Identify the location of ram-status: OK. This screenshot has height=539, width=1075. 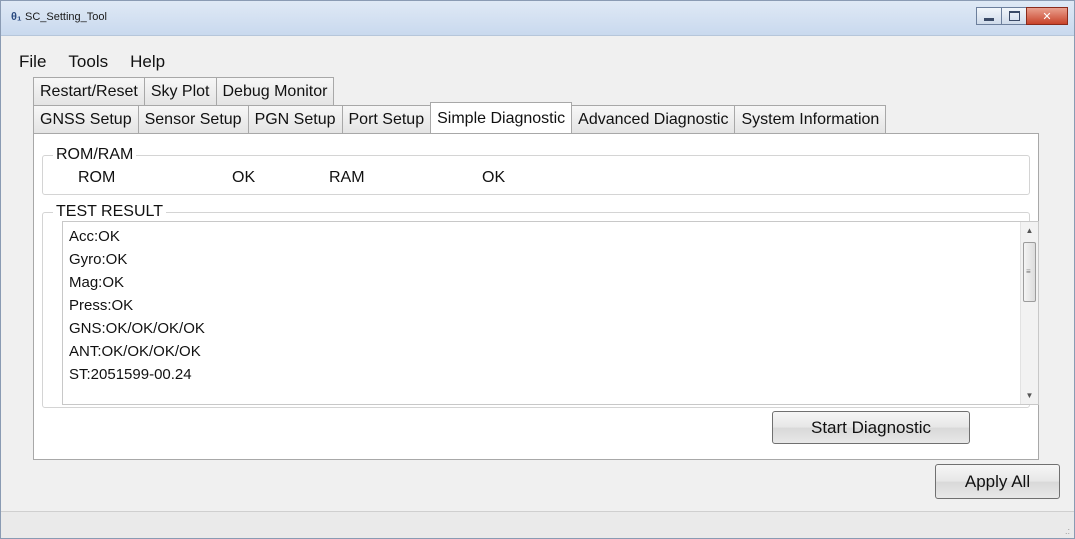
(494, 177).